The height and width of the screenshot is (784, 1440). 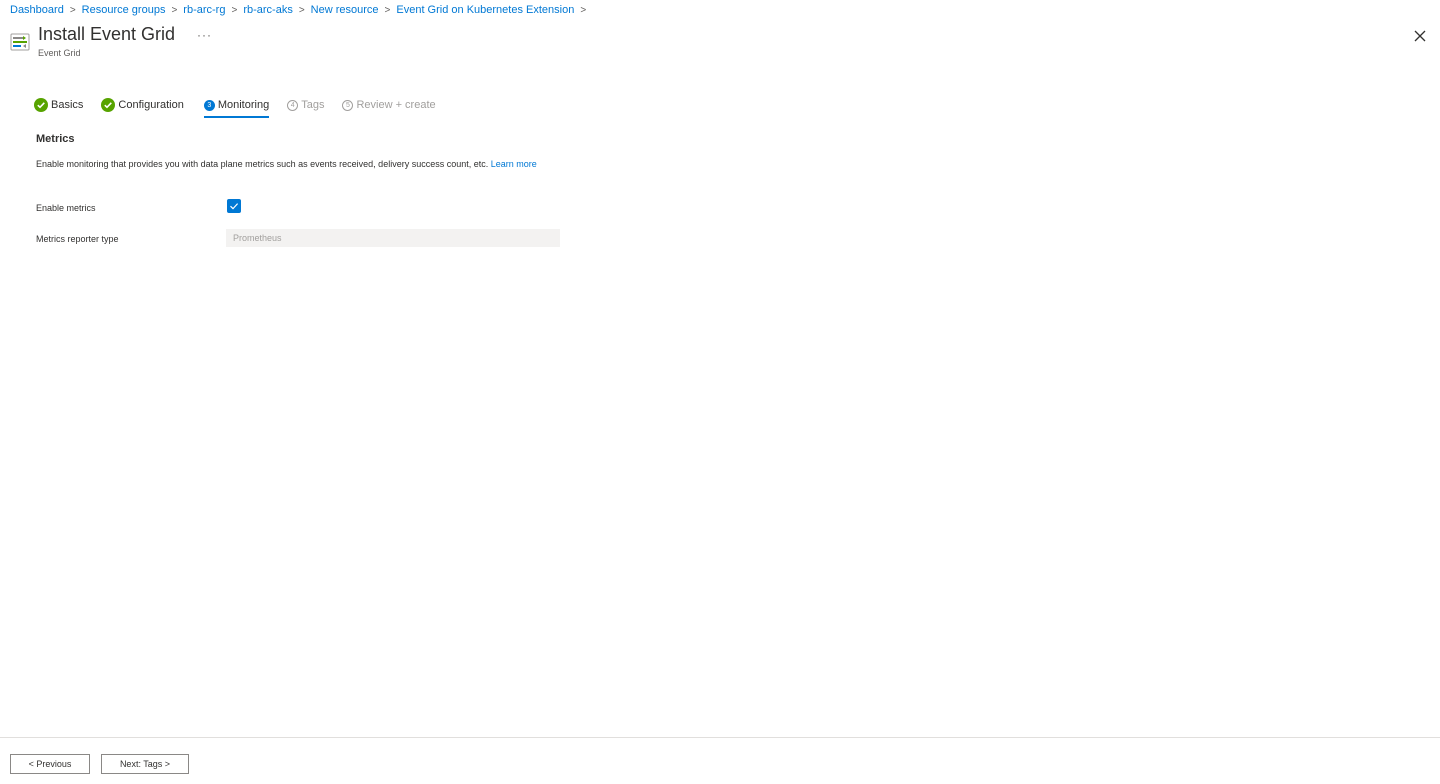 I want to click on footer-bar: < Previous Next: Tags >, so click(x=720, y=760).